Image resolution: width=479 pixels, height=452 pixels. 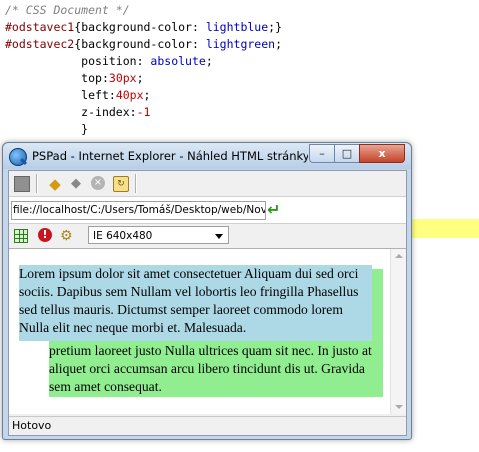 I want to click on error-icon: !, so click(x=45, y=235).